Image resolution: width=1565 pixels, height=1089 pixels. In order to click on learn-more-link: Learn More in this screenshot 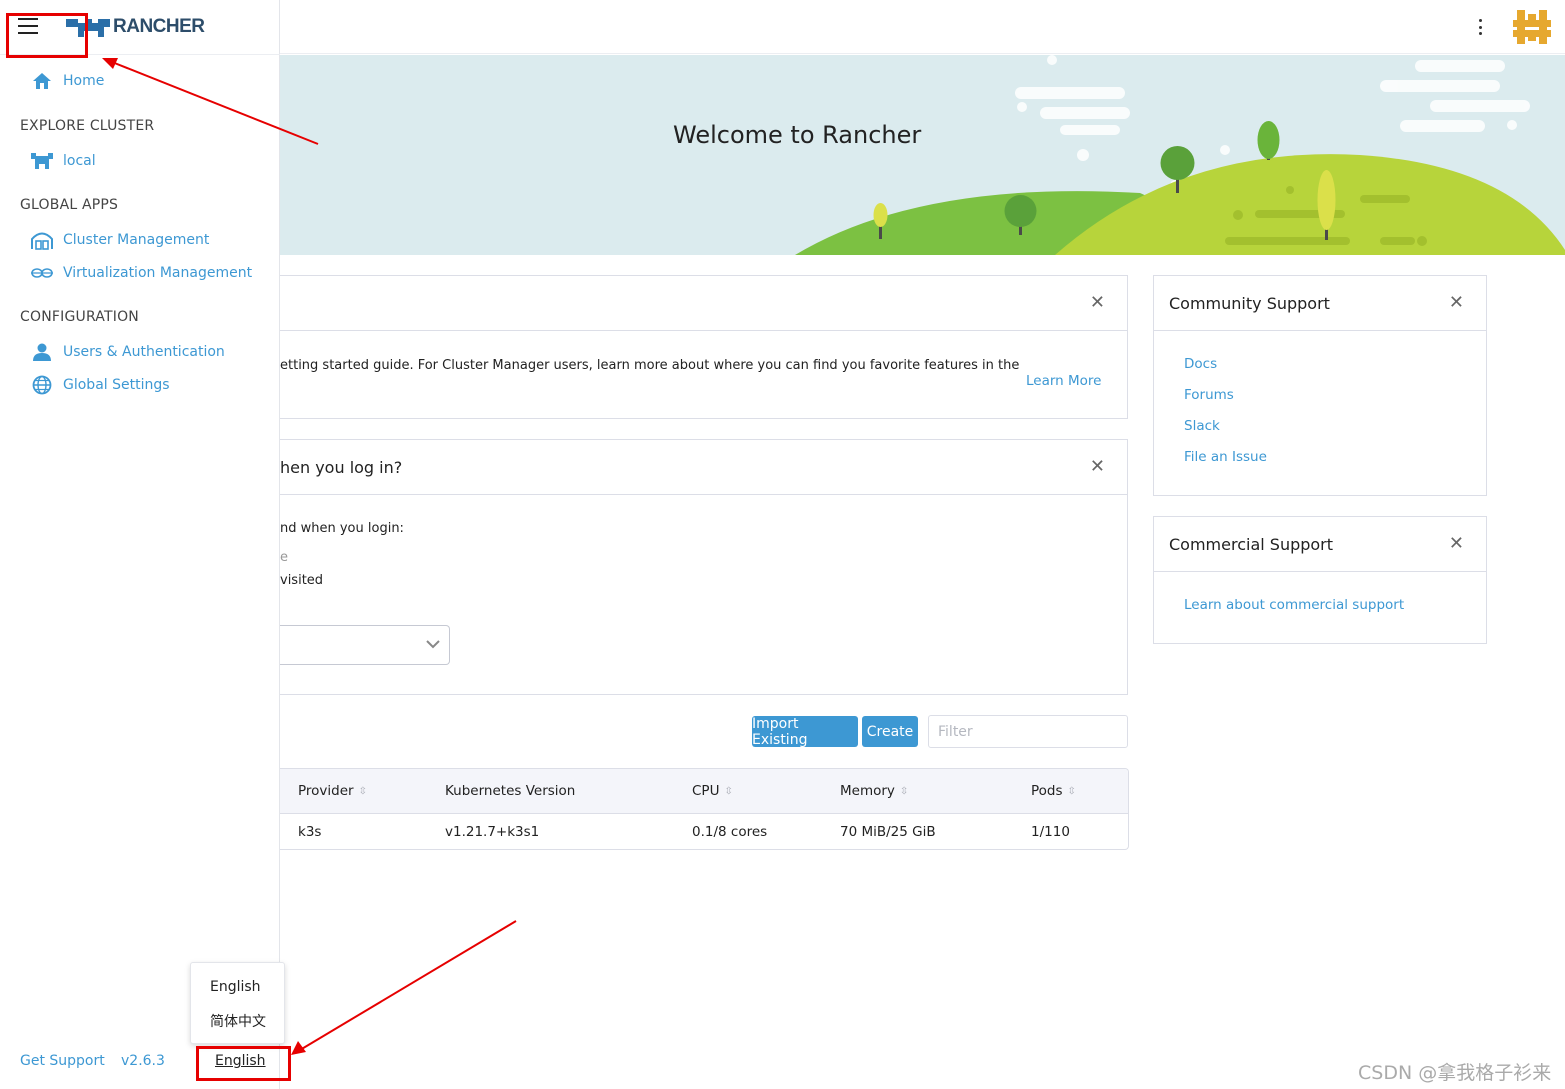, I will do `click(1064, 381)`.